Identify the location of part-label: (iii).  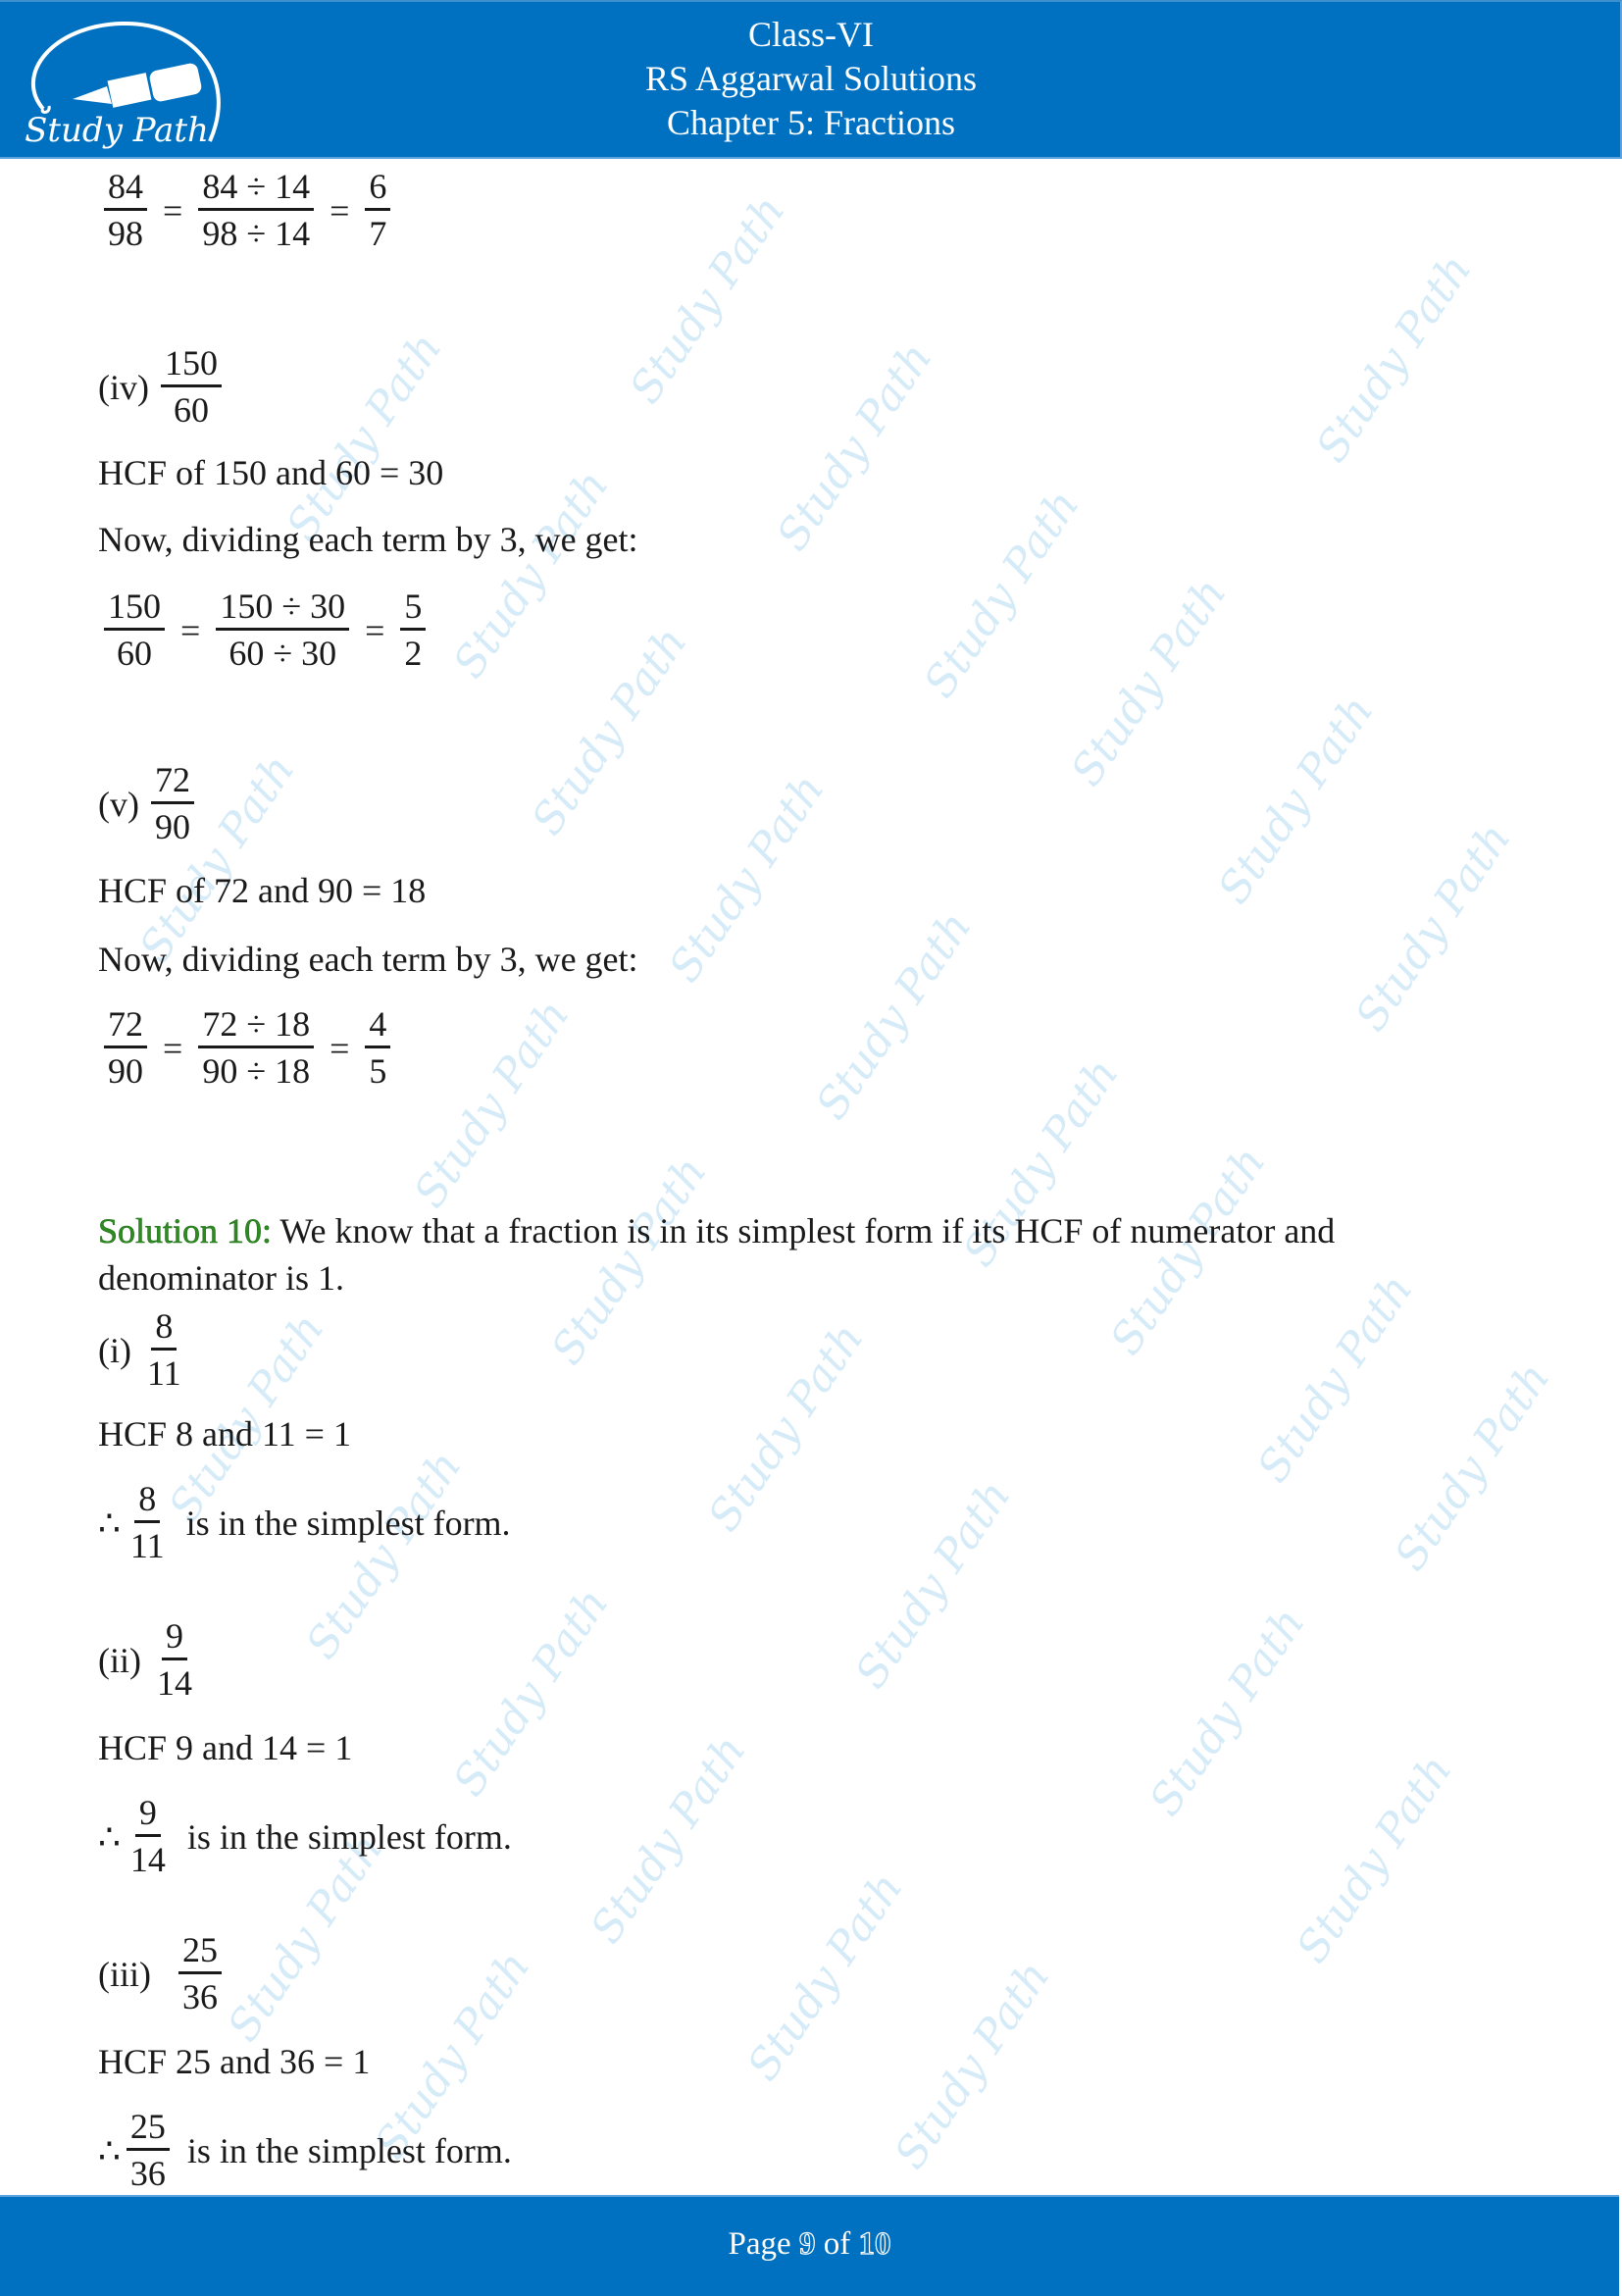
(125, 1974).